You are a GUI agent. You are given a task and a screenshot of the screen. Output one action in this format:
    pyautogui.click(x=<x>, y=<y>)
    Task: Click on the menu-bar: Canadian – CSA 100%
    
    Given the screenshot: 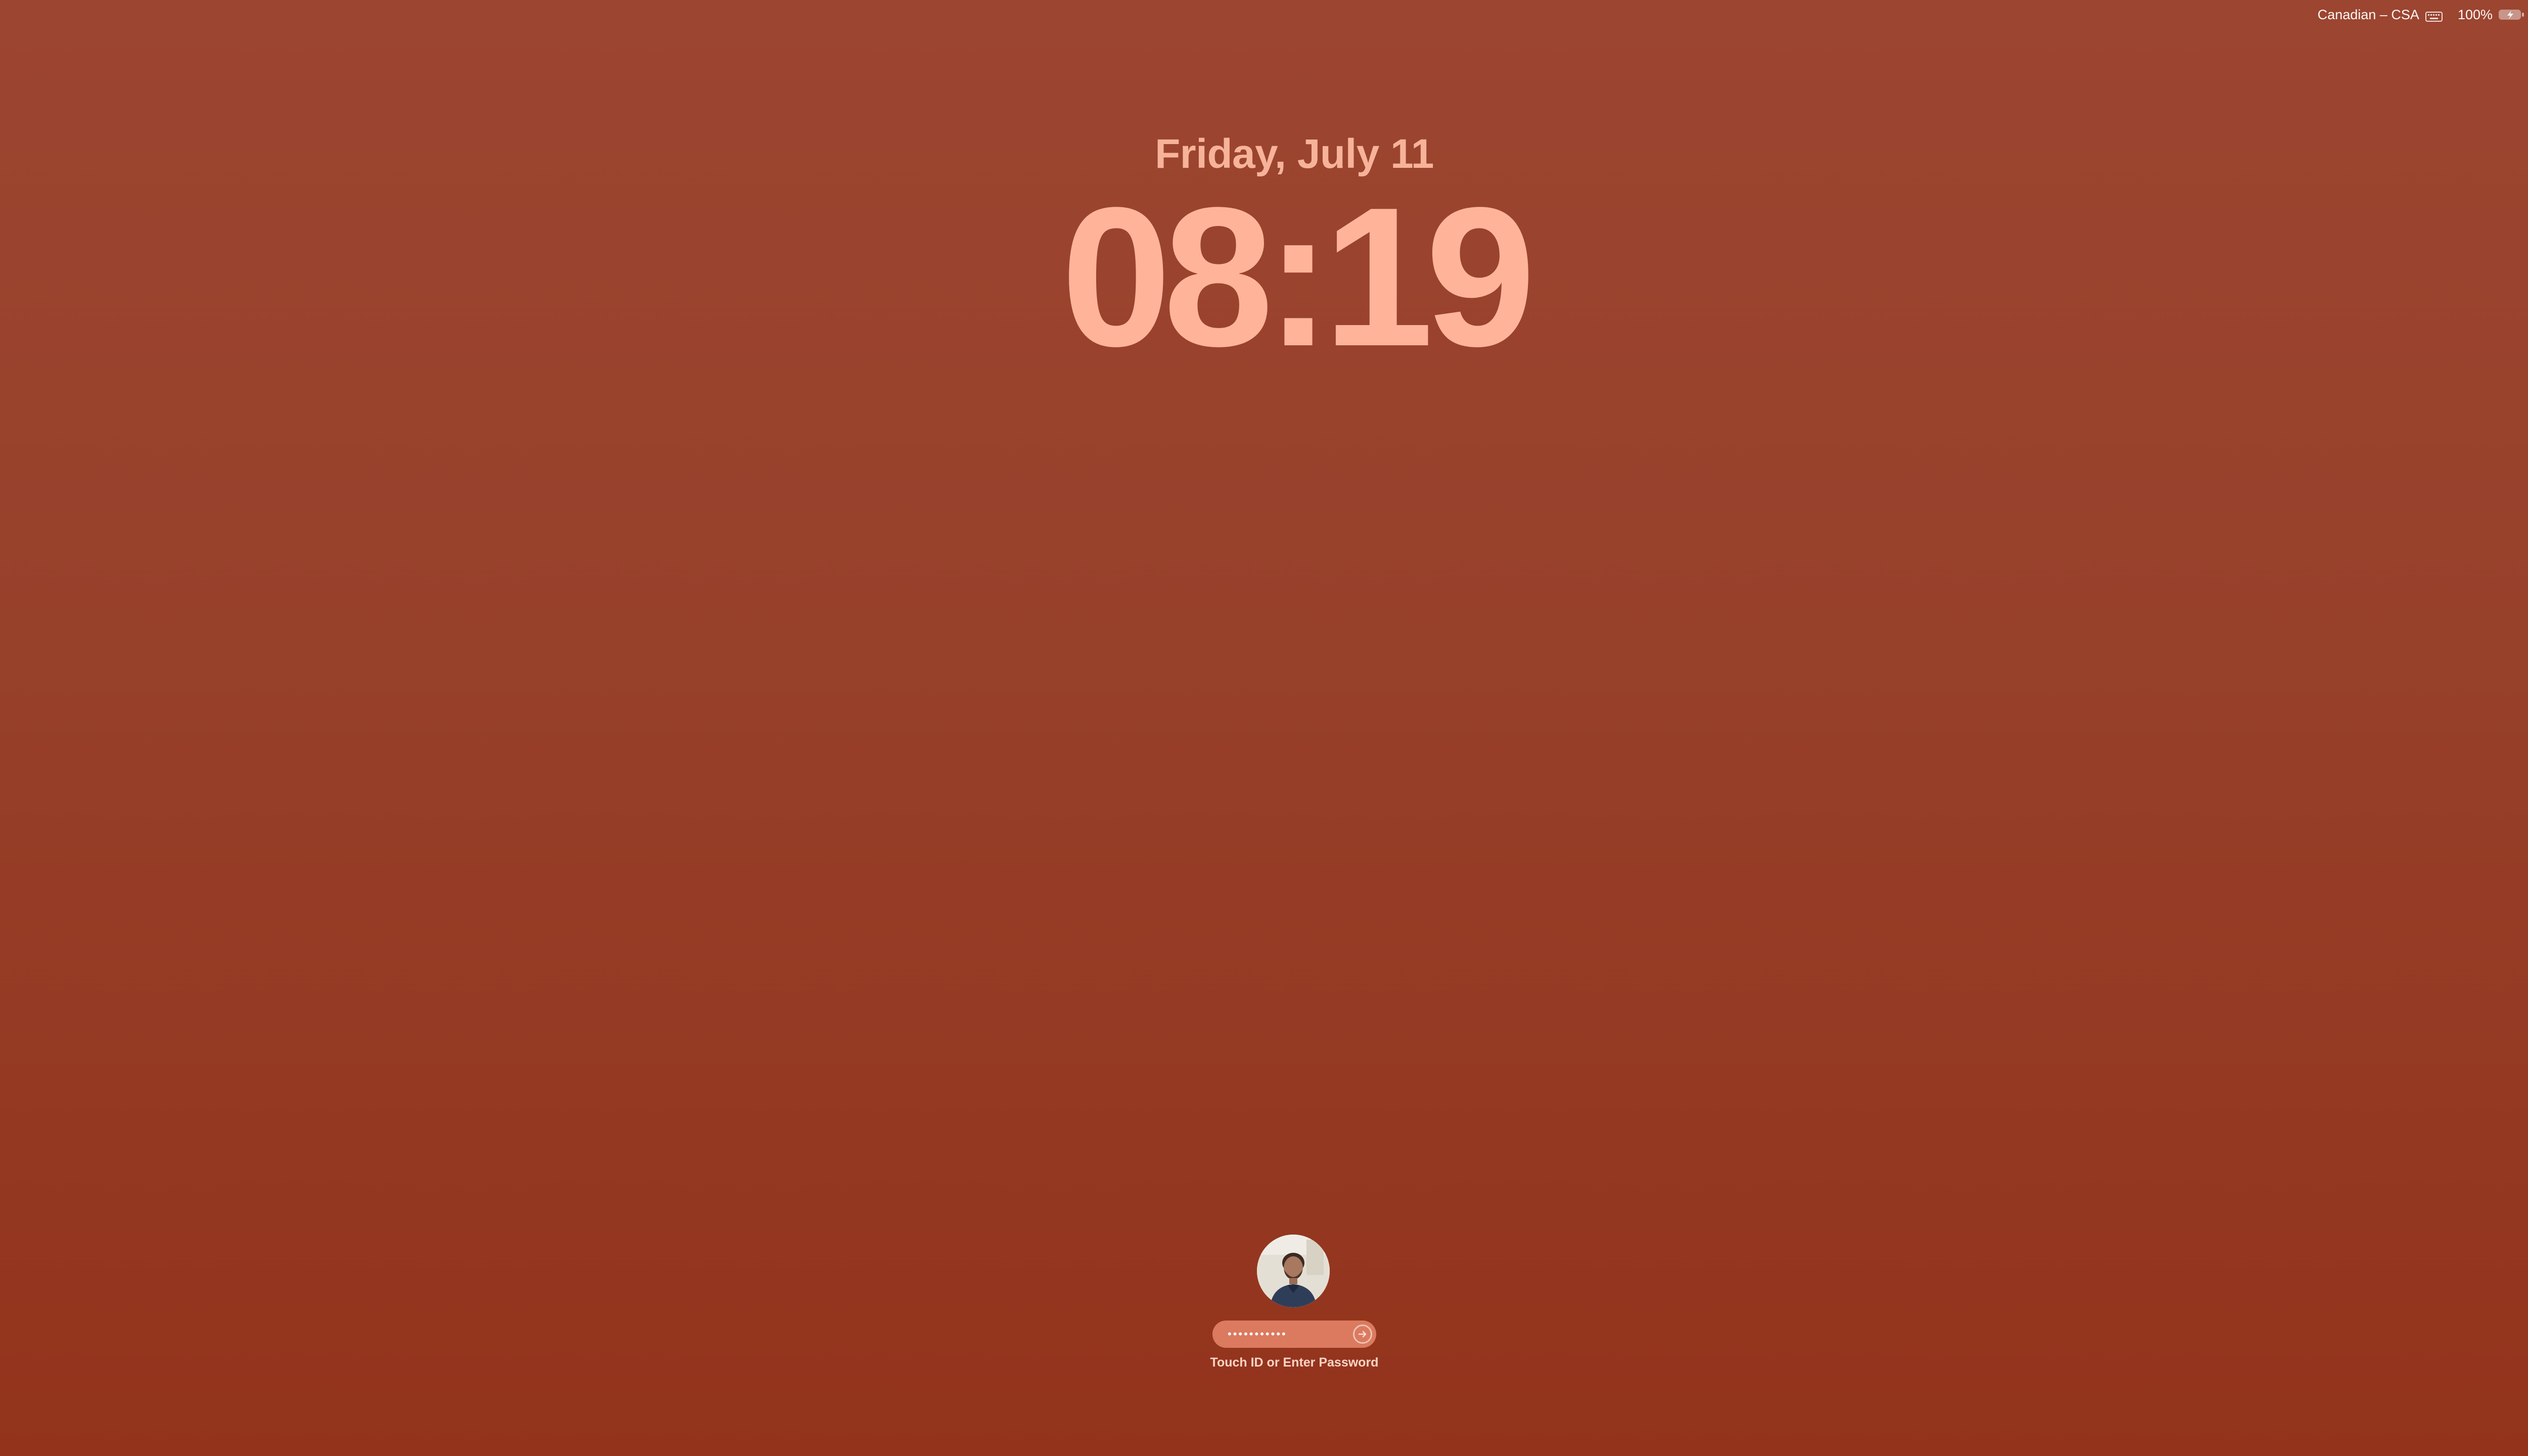 What is the action you would take?
    pyautogui.click(x=2423, y=14)
    